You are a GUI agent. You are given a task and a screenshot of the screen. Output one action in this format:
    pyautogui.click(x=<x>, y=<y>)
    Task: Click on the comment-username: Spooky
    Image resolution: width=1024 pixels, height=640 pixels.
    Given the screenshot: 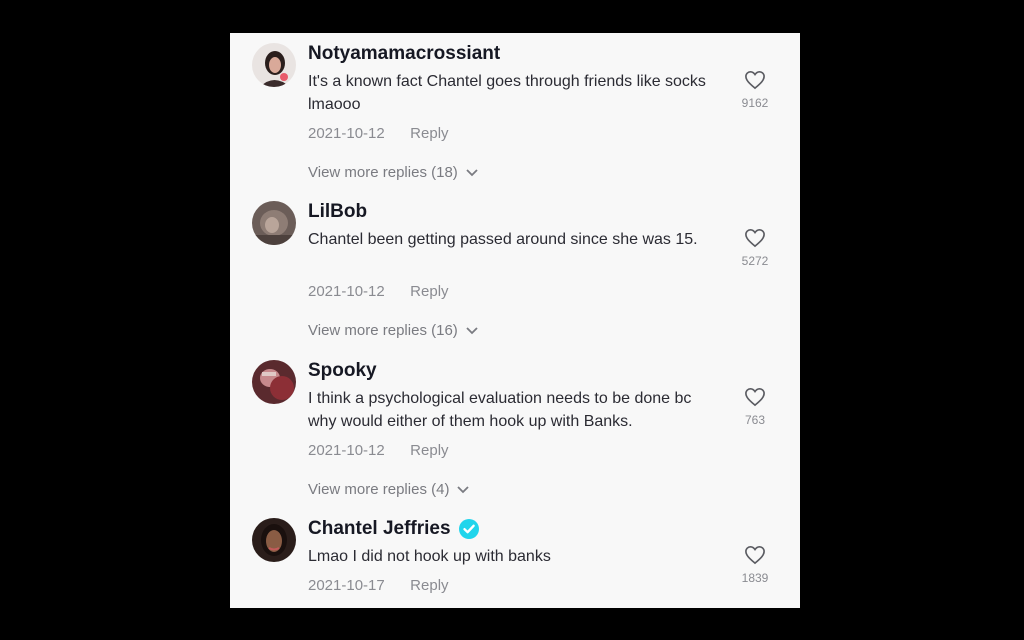 What is the action you would take?
    pyautogui.click(x=342, y=371)
    